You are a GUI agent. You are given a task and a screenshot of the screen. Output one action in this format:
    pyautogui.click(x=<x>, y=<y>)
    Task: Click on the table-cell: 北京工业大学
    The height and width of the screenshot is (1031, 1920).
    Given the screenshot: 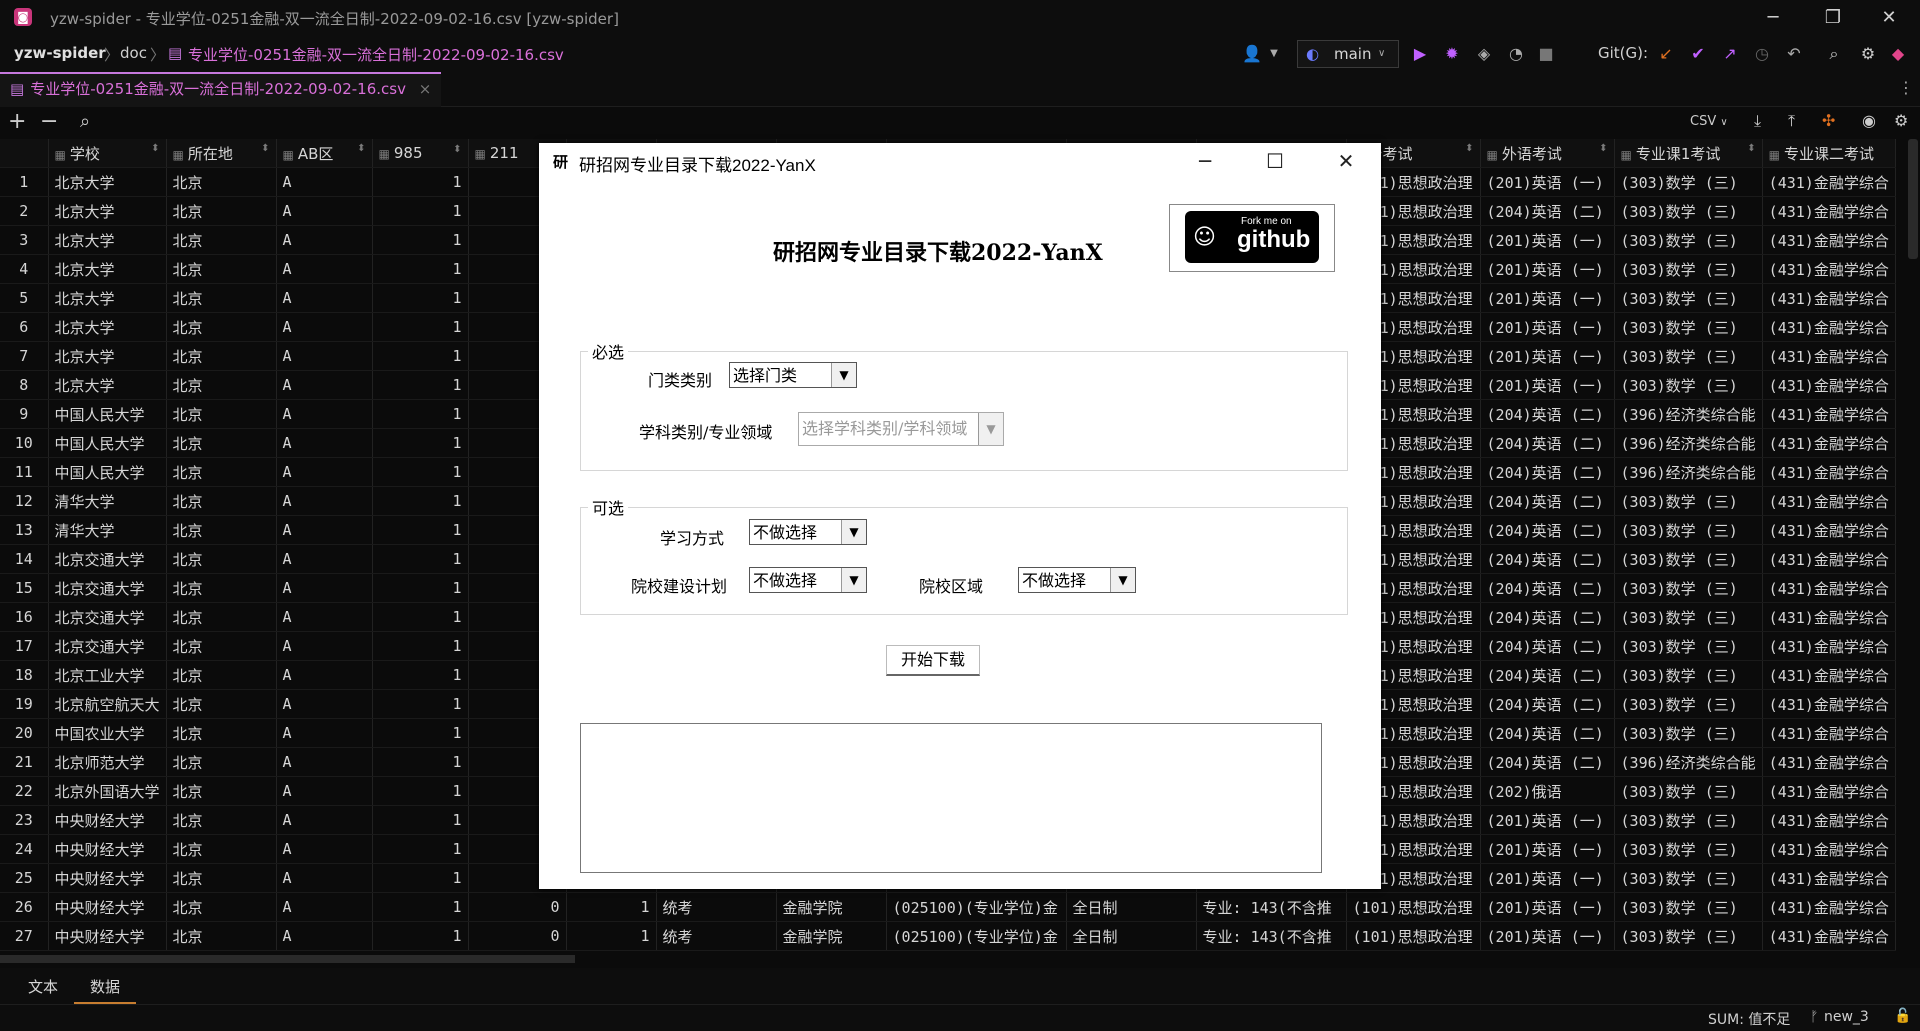 What is the action you would take?
    pyautogui.click(x=107, y=675)
    